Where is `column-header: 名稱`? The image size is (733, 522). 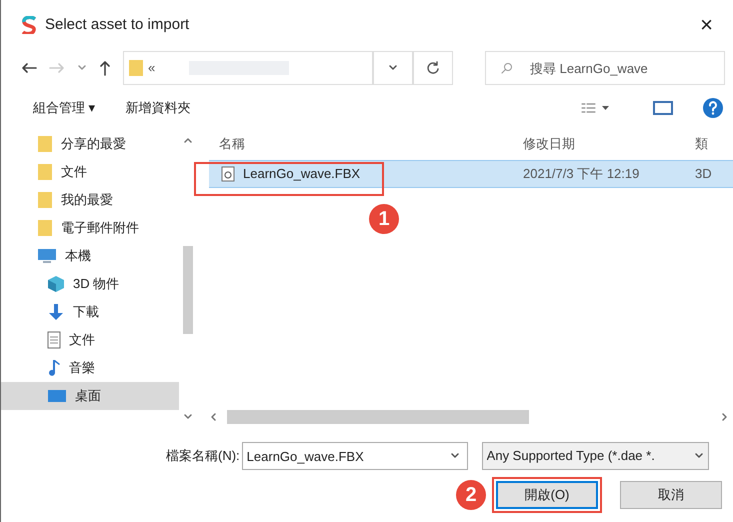
column-header: 名稱 is located at coordinates (366, 144).